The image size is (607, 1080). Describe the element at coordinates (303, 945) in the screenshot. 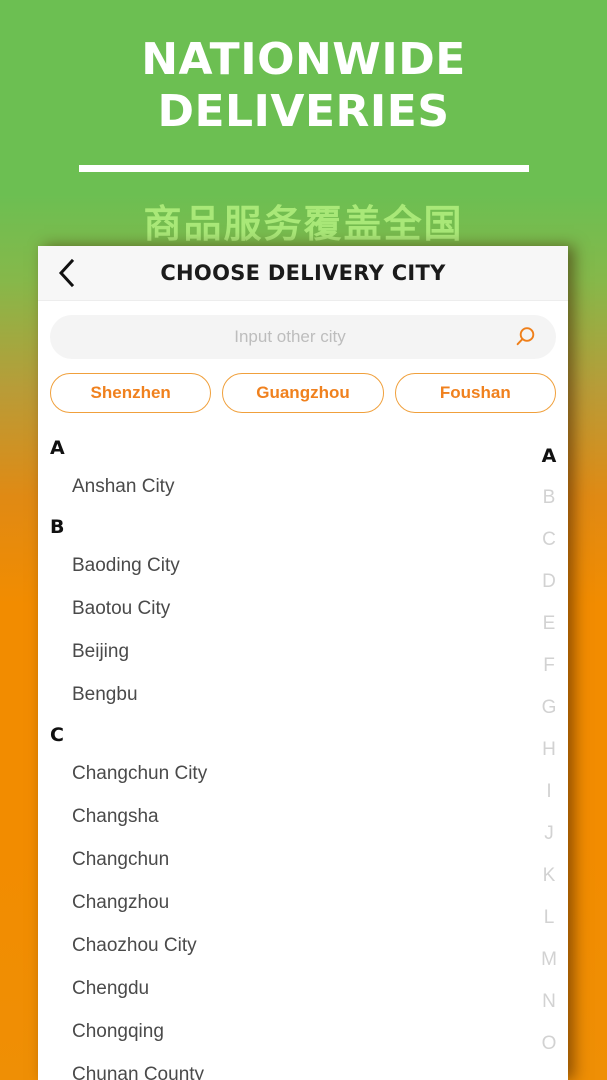

I see `list-item: Chaozhou City` at that location.